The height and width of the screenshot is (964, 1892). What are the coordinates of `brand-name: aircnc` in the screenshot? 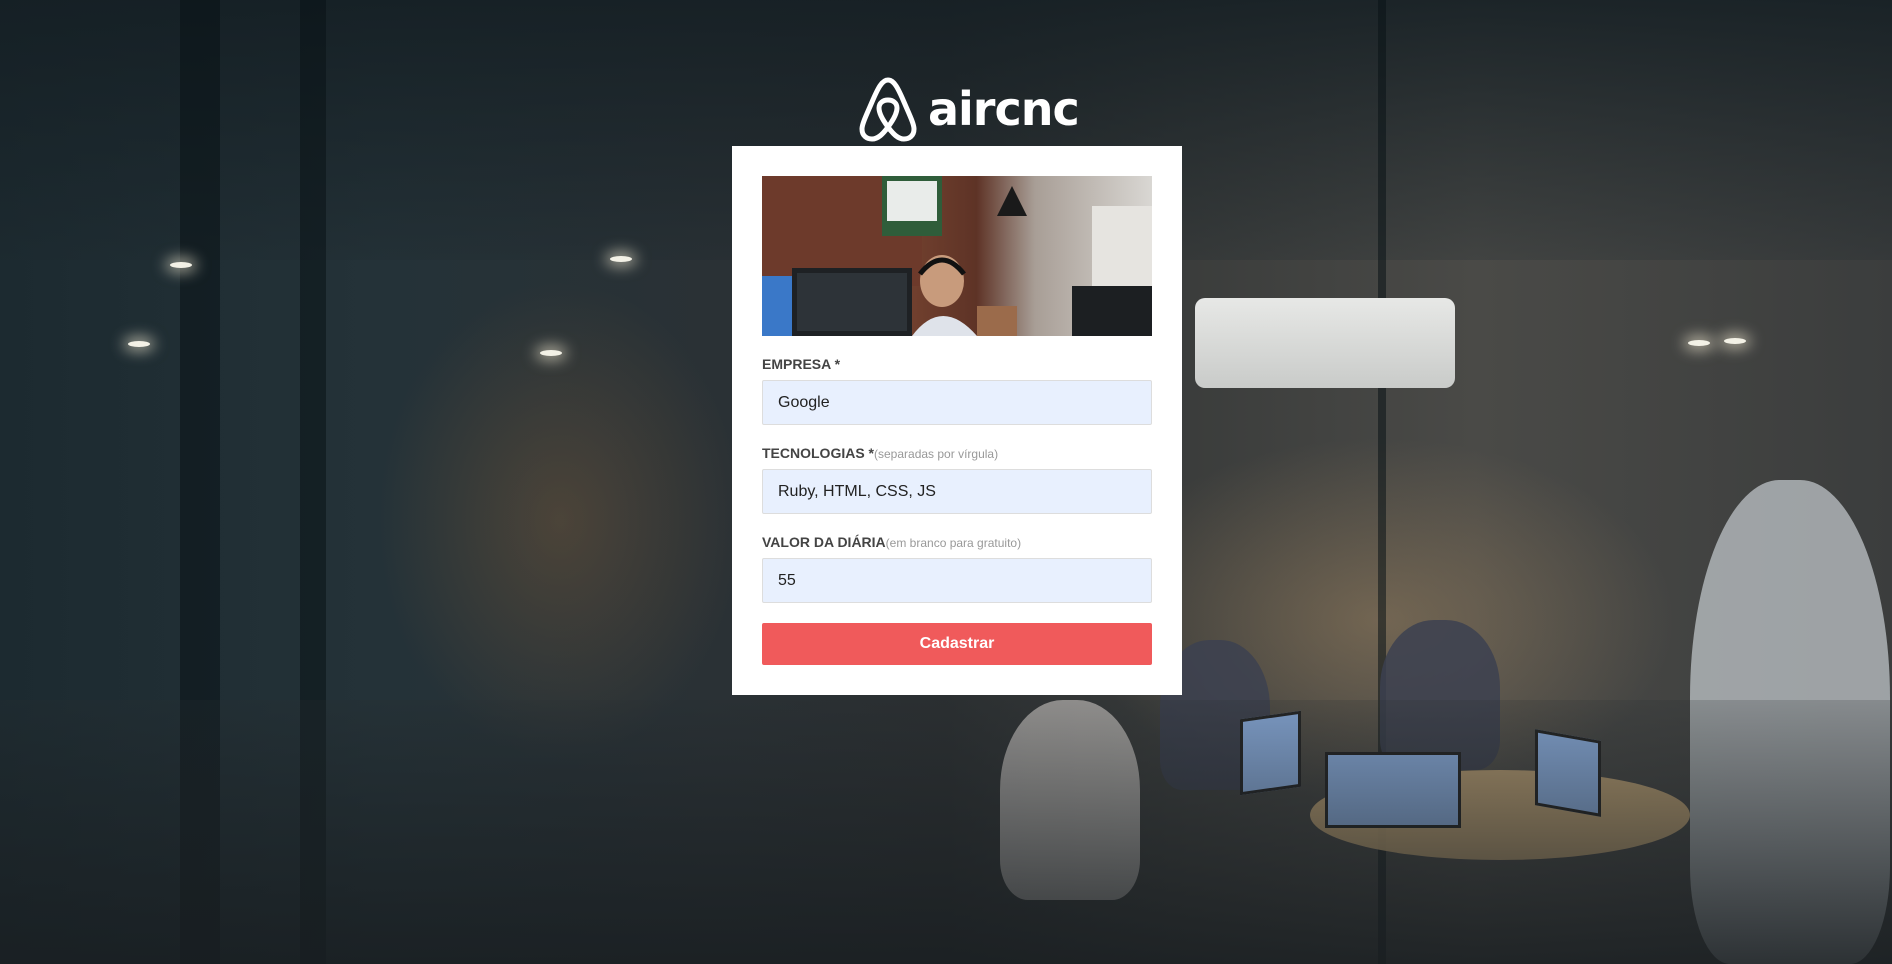 It's located at (1004, 109).